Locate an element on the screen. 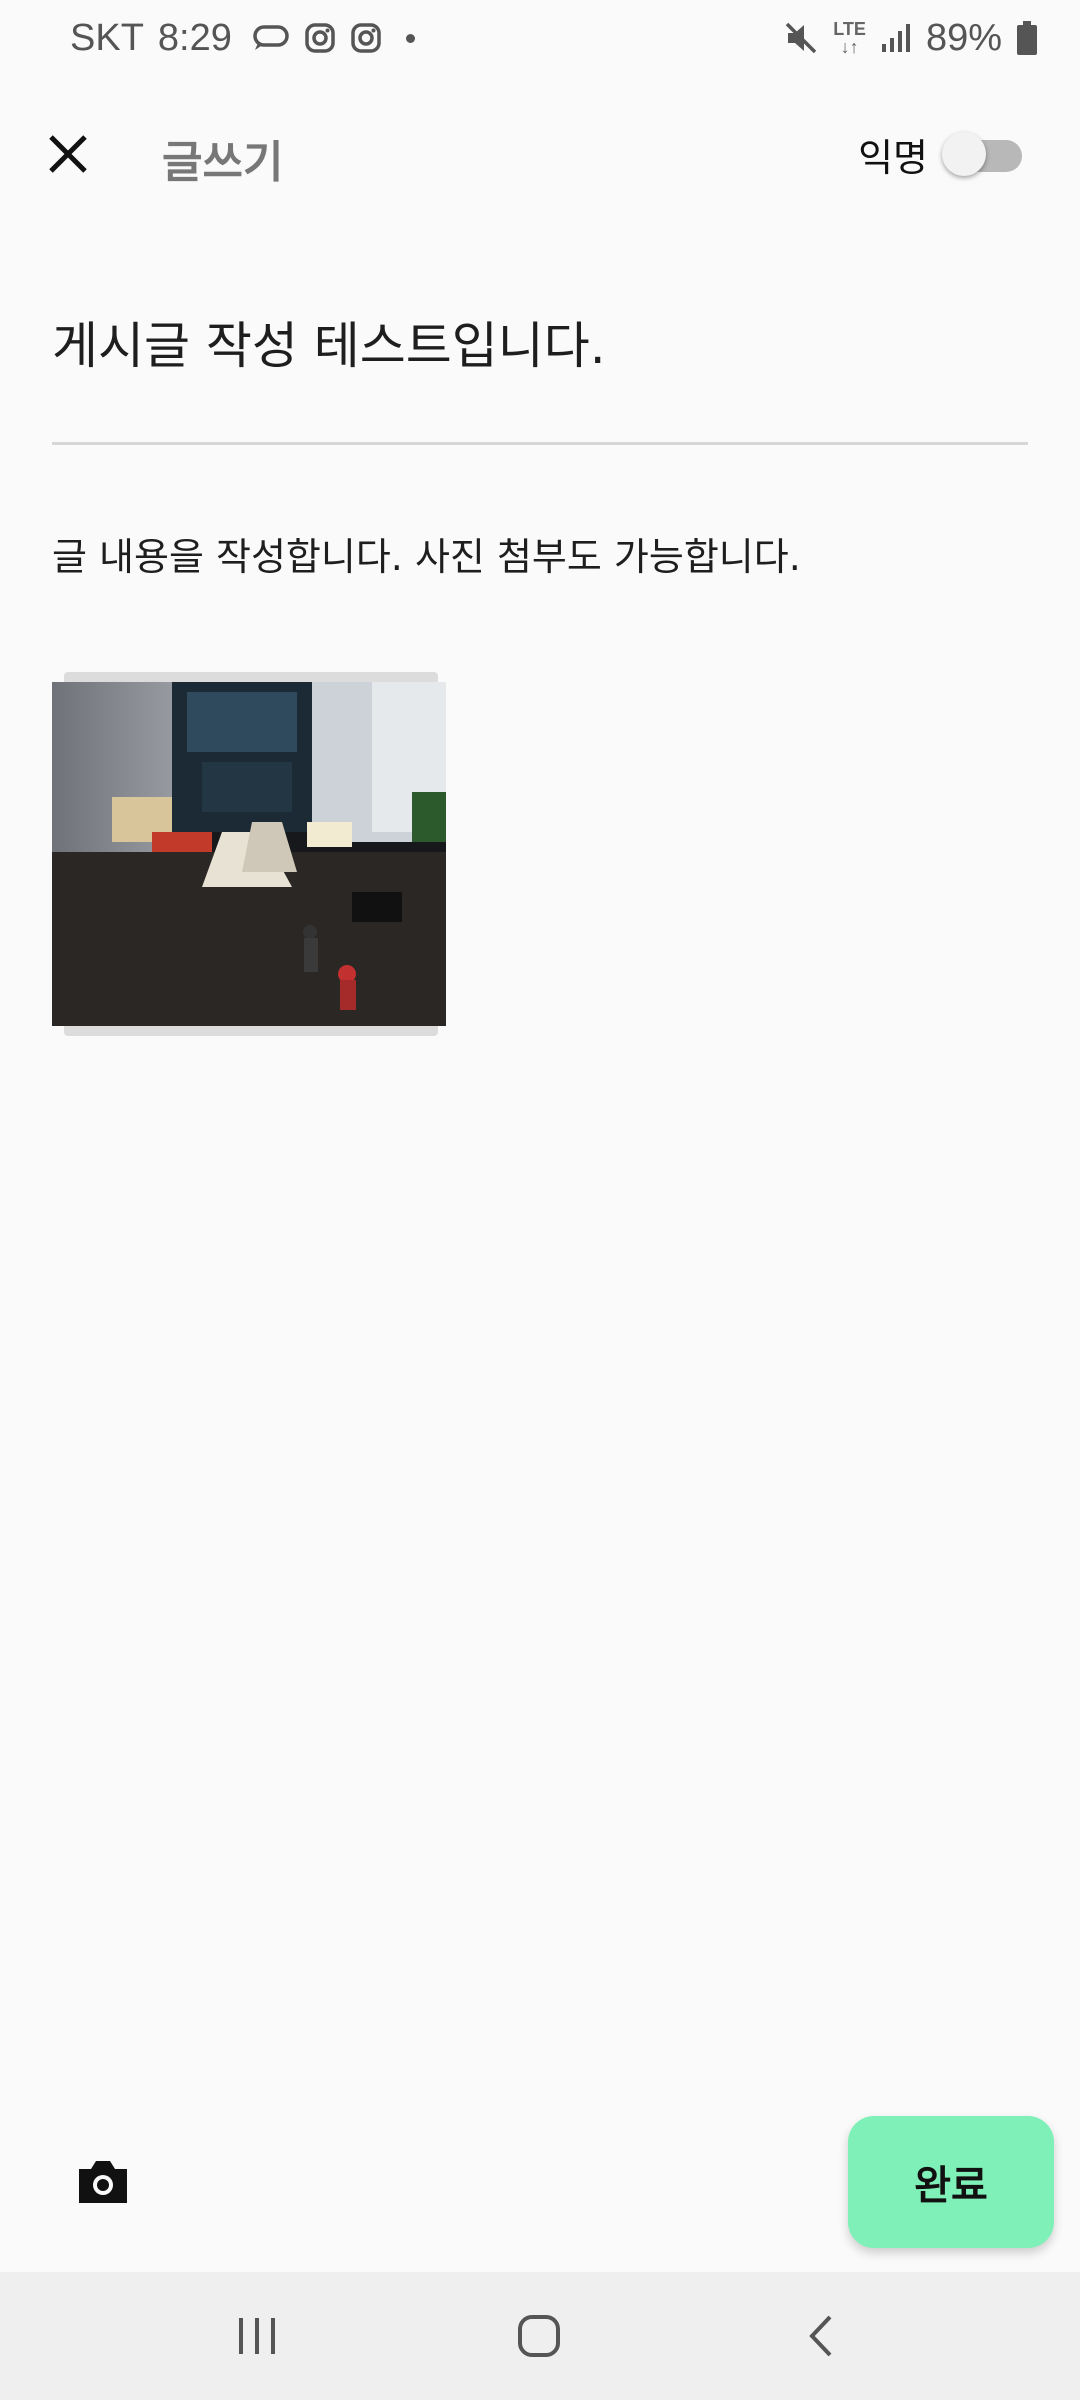  close-icon is located at coordinates (68, 154).